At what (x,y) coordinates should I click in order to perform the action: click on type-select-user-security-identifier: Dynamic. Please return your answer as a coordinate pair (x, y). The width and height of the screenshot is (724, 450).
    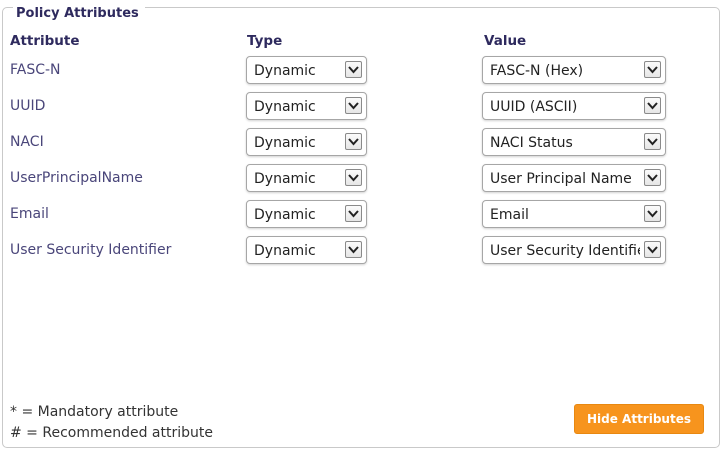
    Looking at the image, I should click on (306, 250).